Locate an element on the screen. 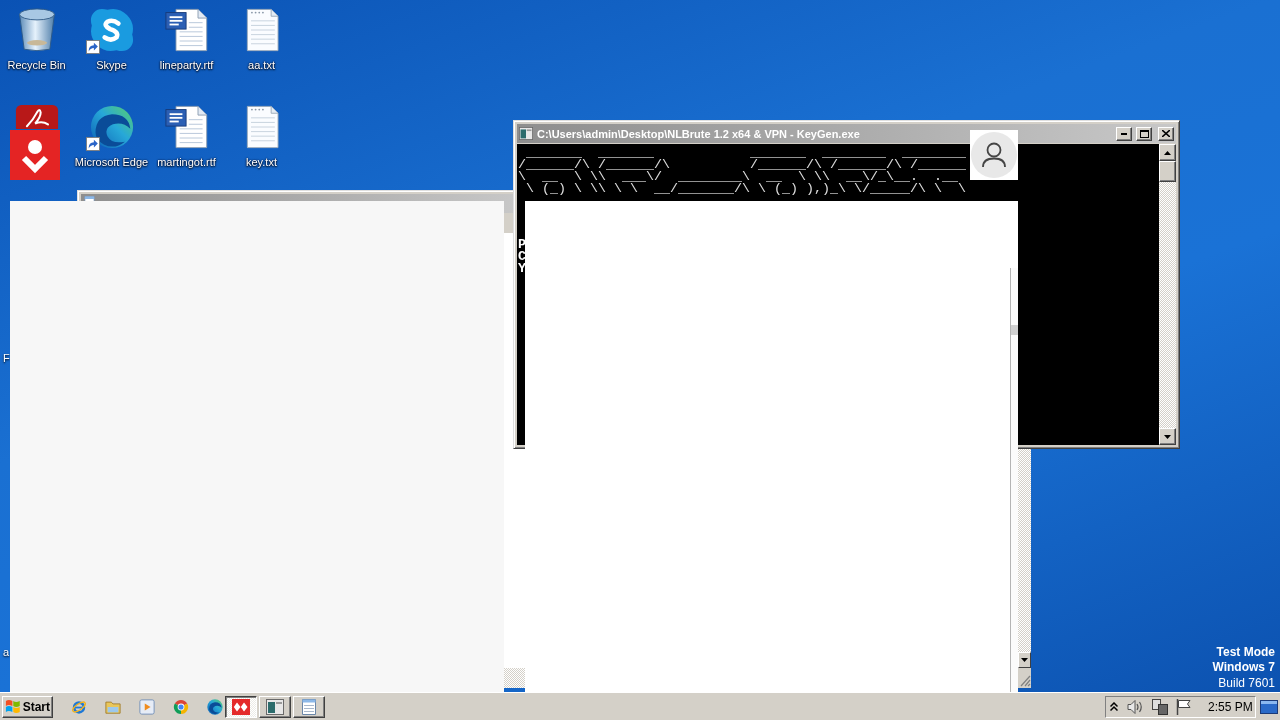 Image resolution: width=1280 pixels, height=720 pixels. speaker-icon is located at coordinates (1135, 706).